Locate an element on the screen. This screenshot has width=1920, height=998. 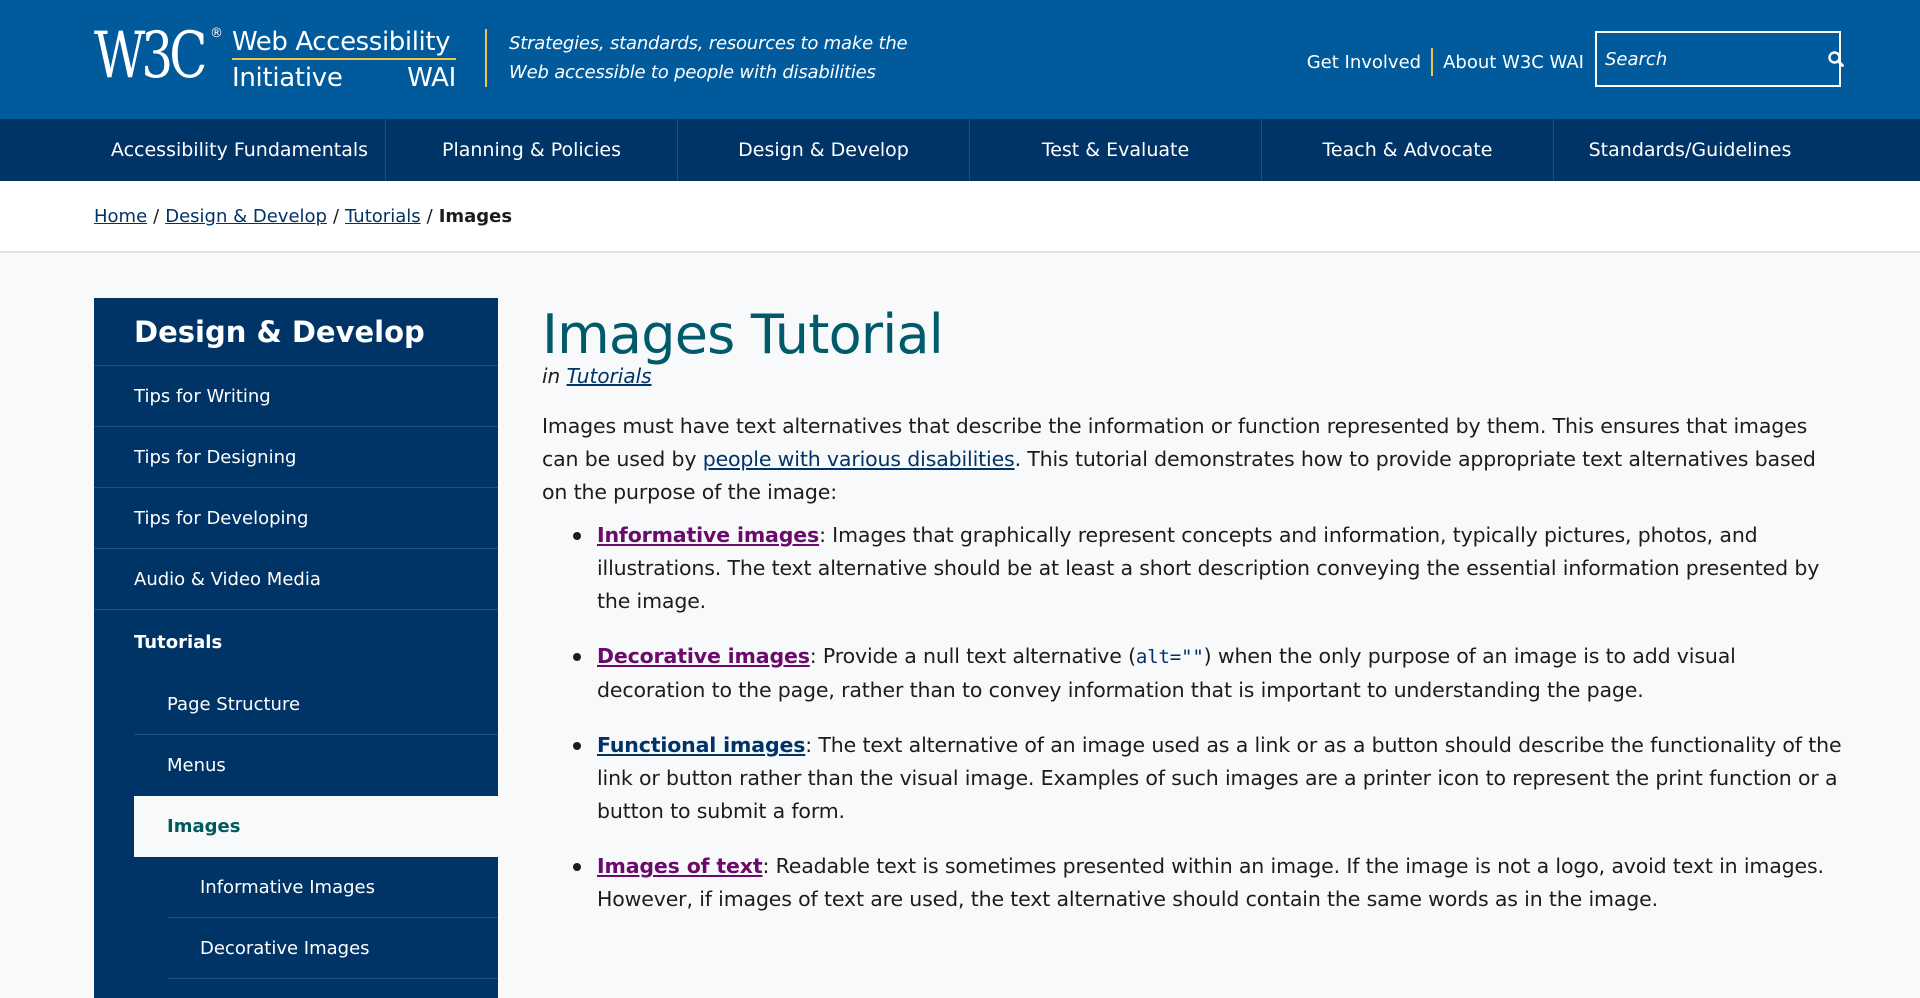
wai-wordmark: Web Accessibility Initiative WAI is located at coordinates (344, 61).